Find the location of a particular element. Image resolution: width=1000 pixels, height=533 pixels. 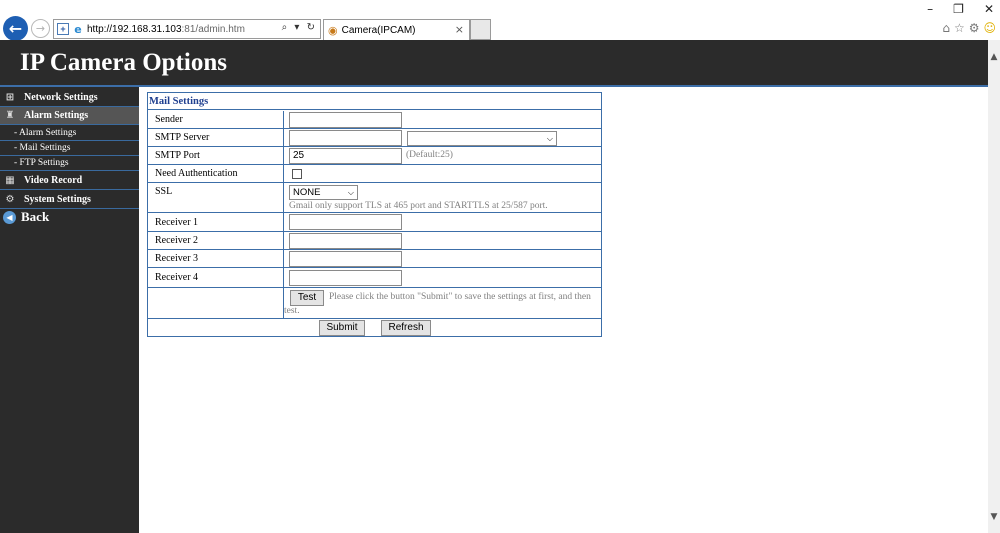

minimize-icon: – is located at coordinates (930, 9).